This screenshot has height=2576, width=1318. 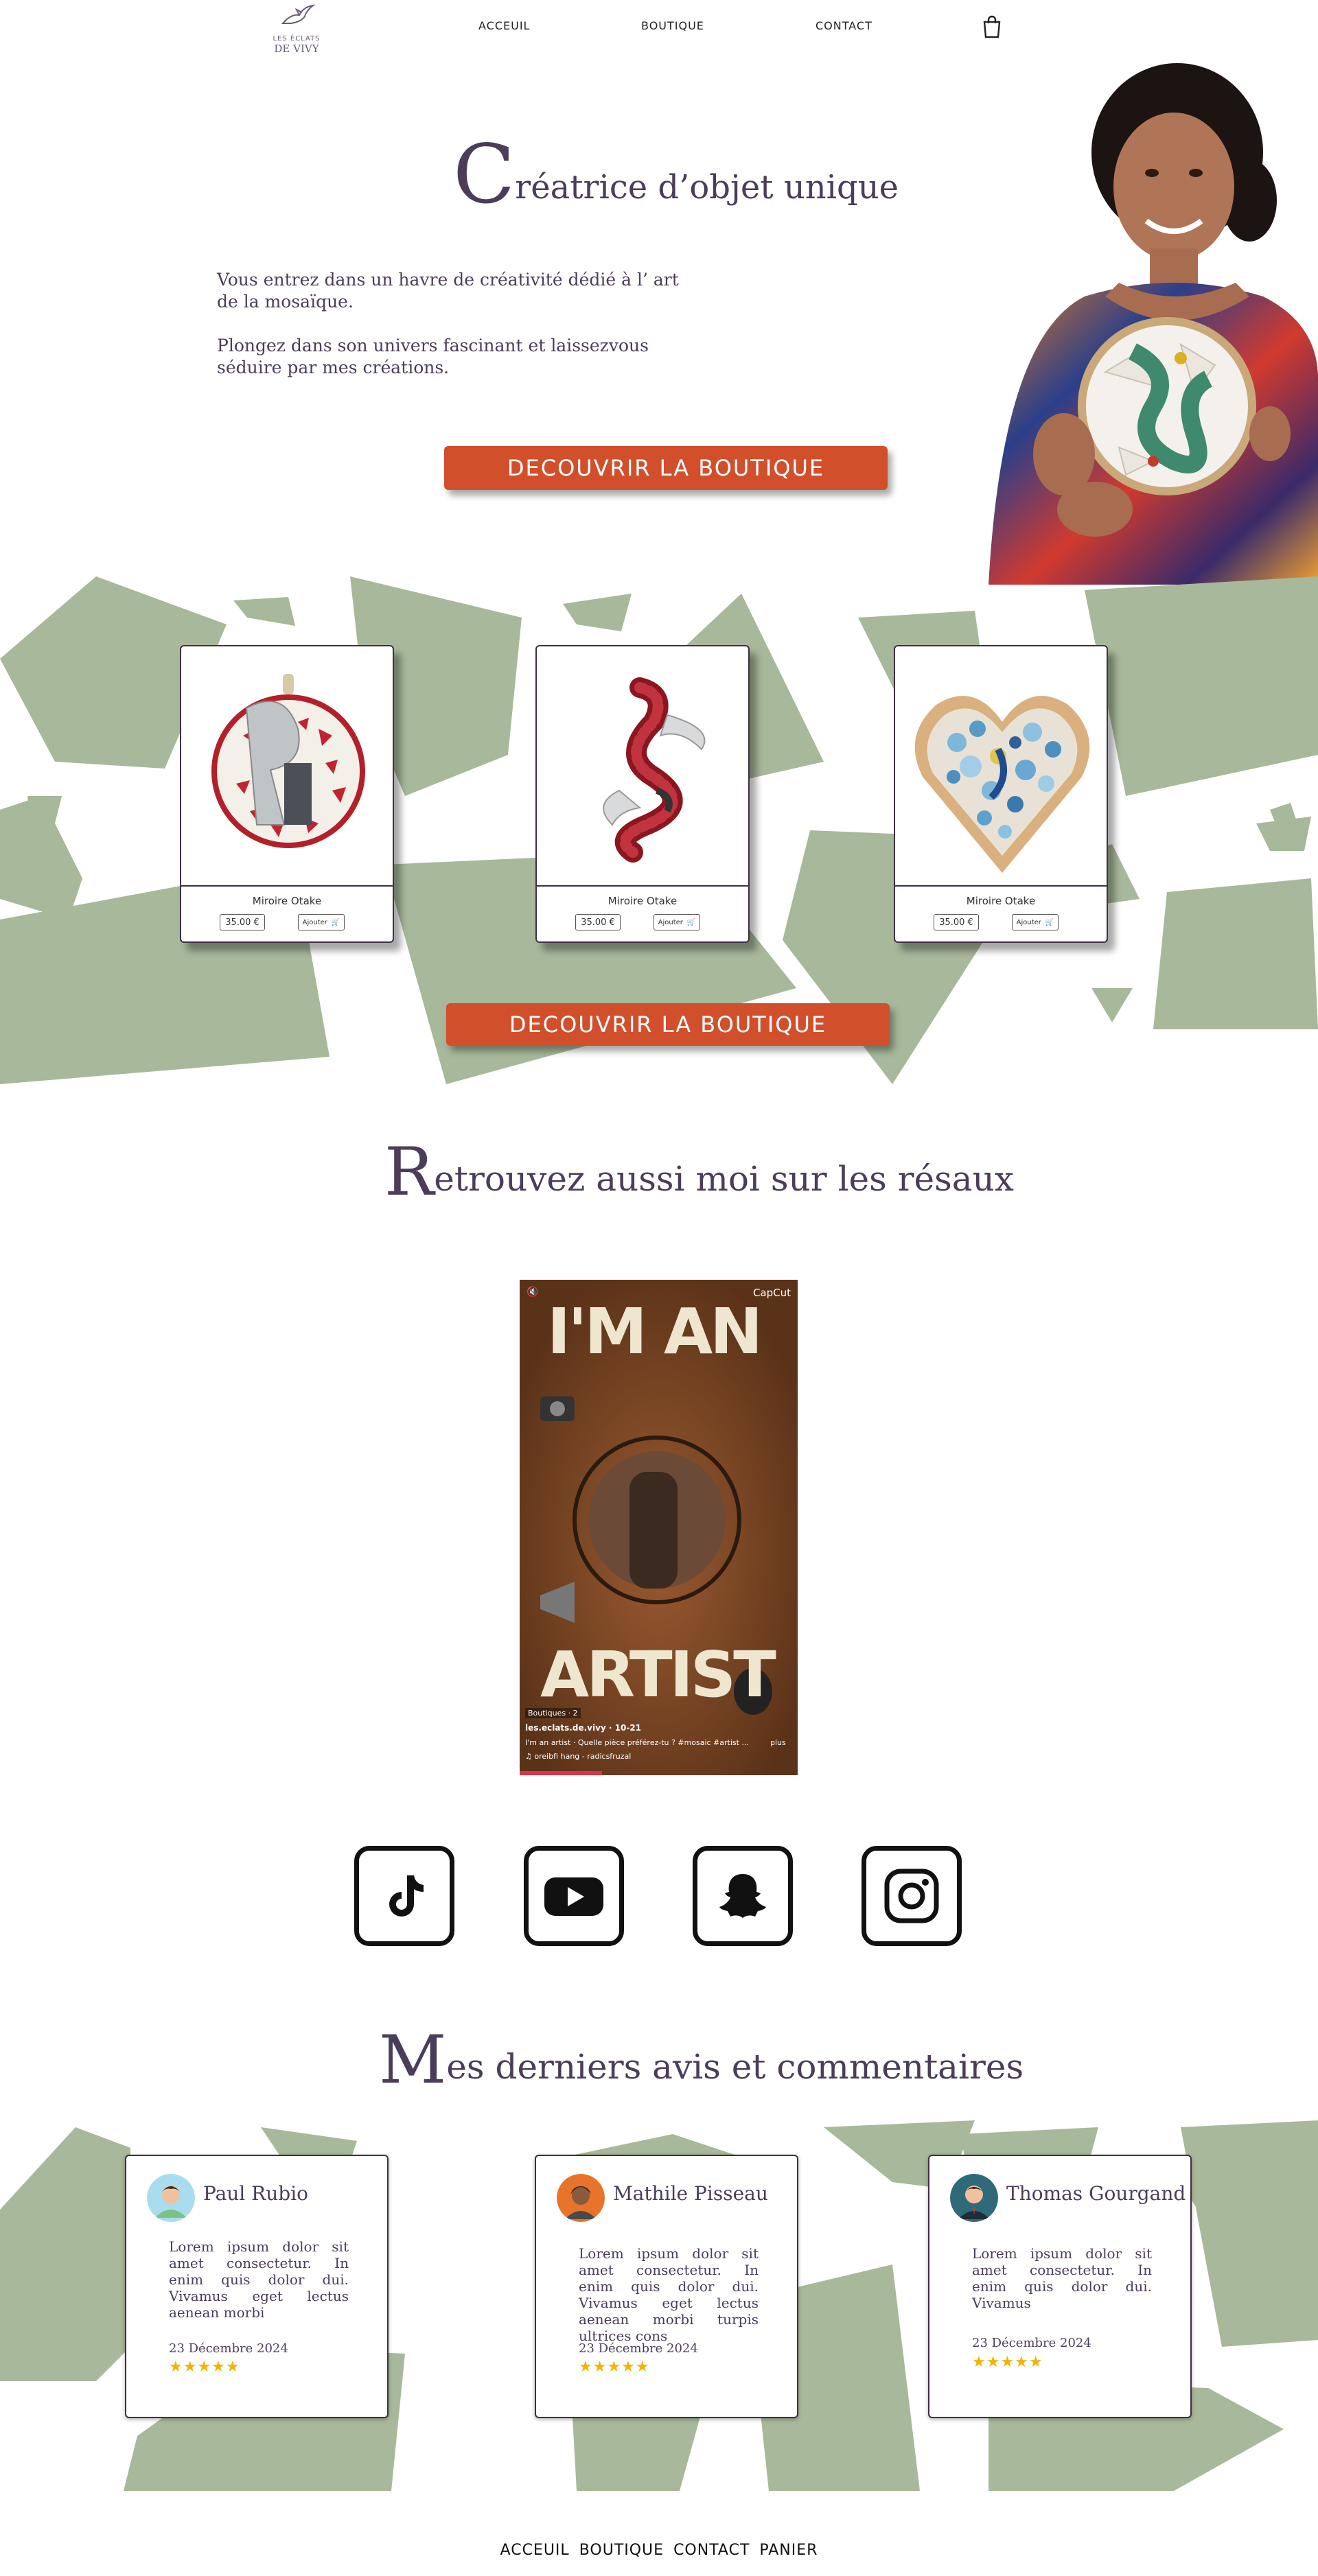 I want to click on hummingbird-logo-icon, so click(x=296, y=19).